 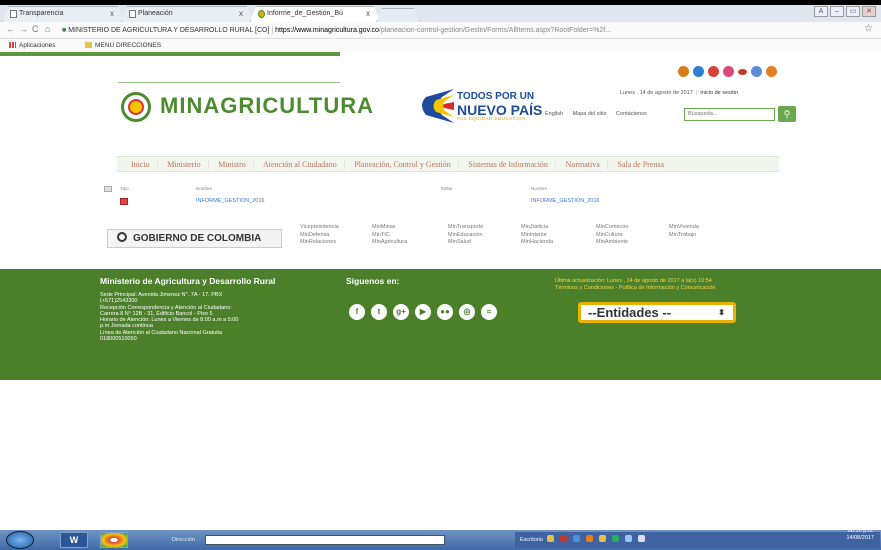 What do you see at coordinates (379, 312) in the screenshot?
I see `twitter-icon: t` at bounding box center [379, 312].